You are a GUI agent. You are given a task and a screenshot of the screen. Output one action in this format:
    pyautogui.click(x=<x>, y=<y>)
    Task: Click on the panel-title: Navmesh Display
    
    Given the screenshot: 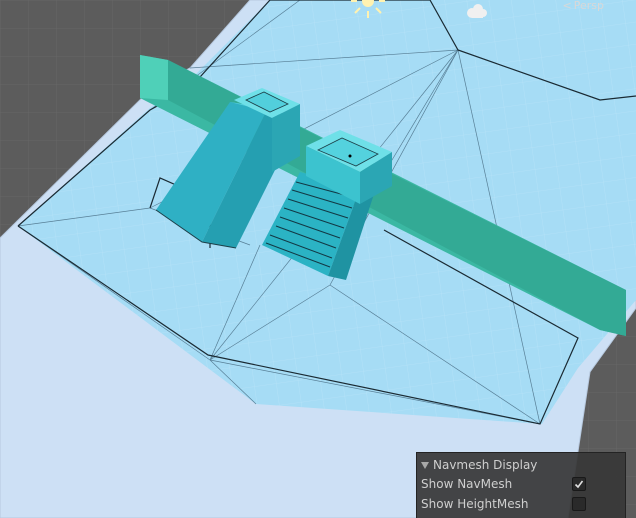 What is the action you would take?
    pyautogui.click(x=485, y=465)
    